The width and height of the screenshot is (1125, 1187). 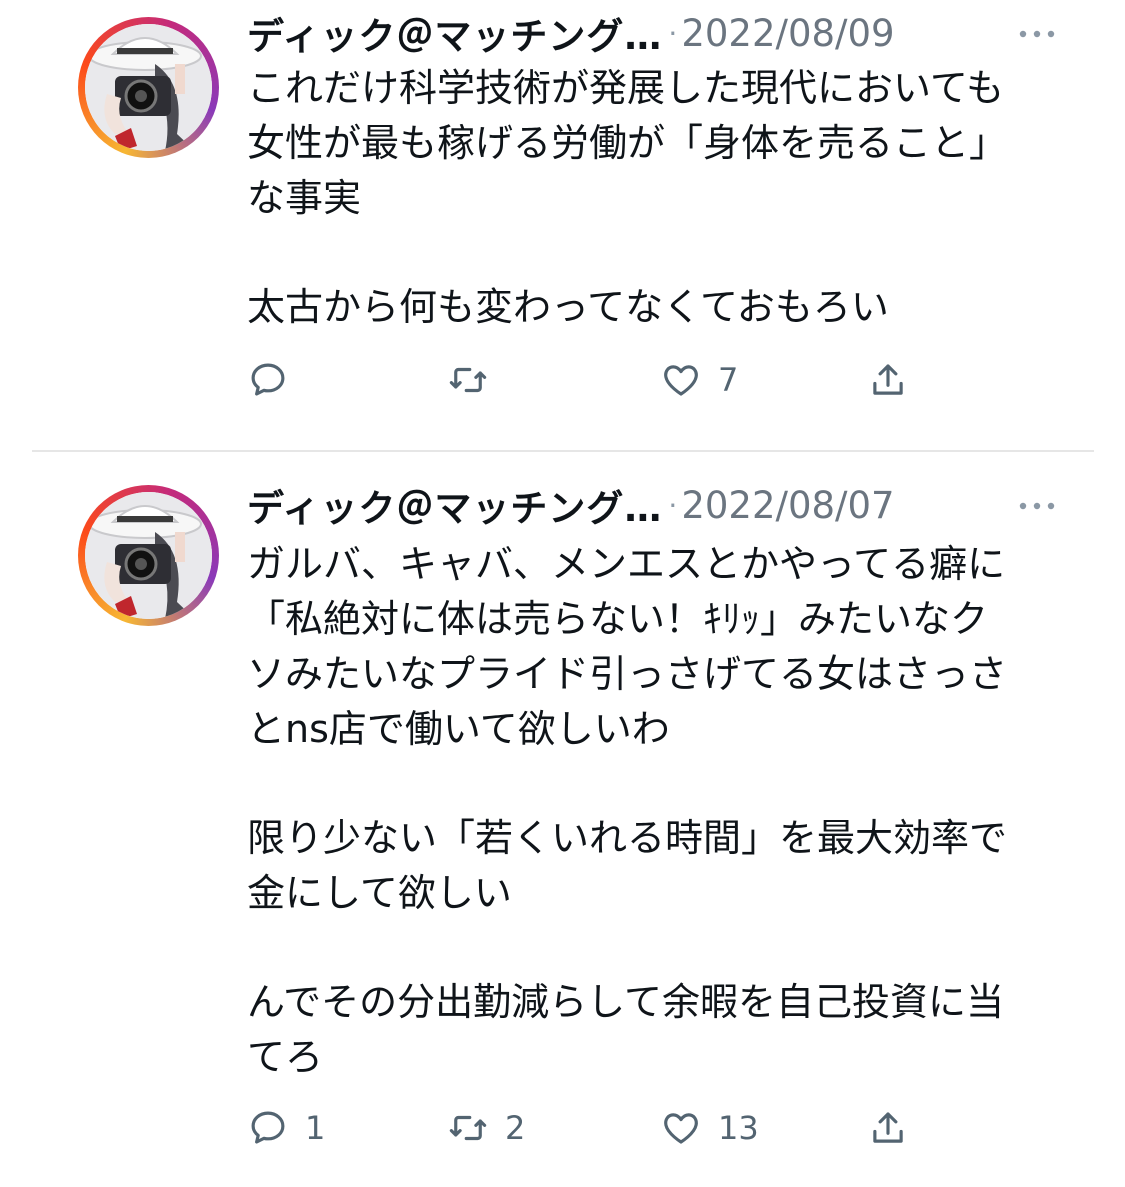 What do you see at coordinates (728, 380) in the screenshot?
I see `like-count: 7` at bounding box center [728, 380].